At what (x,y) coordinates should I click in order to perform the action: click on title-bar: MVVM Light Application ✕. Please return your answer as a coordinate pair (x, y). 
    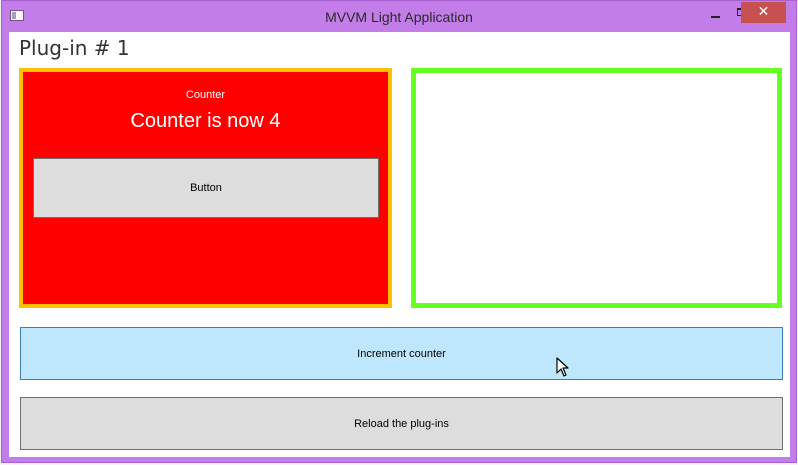
    Looking at the image, I should click on (399, 16).